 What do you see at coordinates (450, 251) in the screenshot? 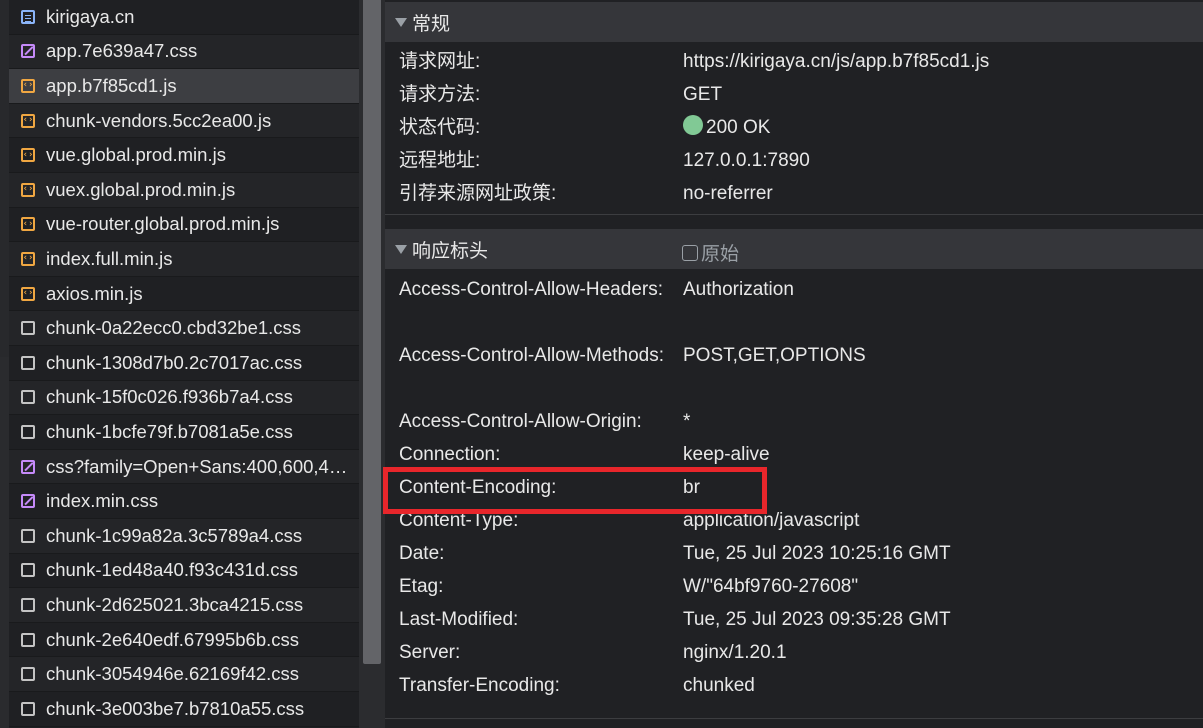
I see `response-headers-title: 响应标头` at bounding box center [450, 251].